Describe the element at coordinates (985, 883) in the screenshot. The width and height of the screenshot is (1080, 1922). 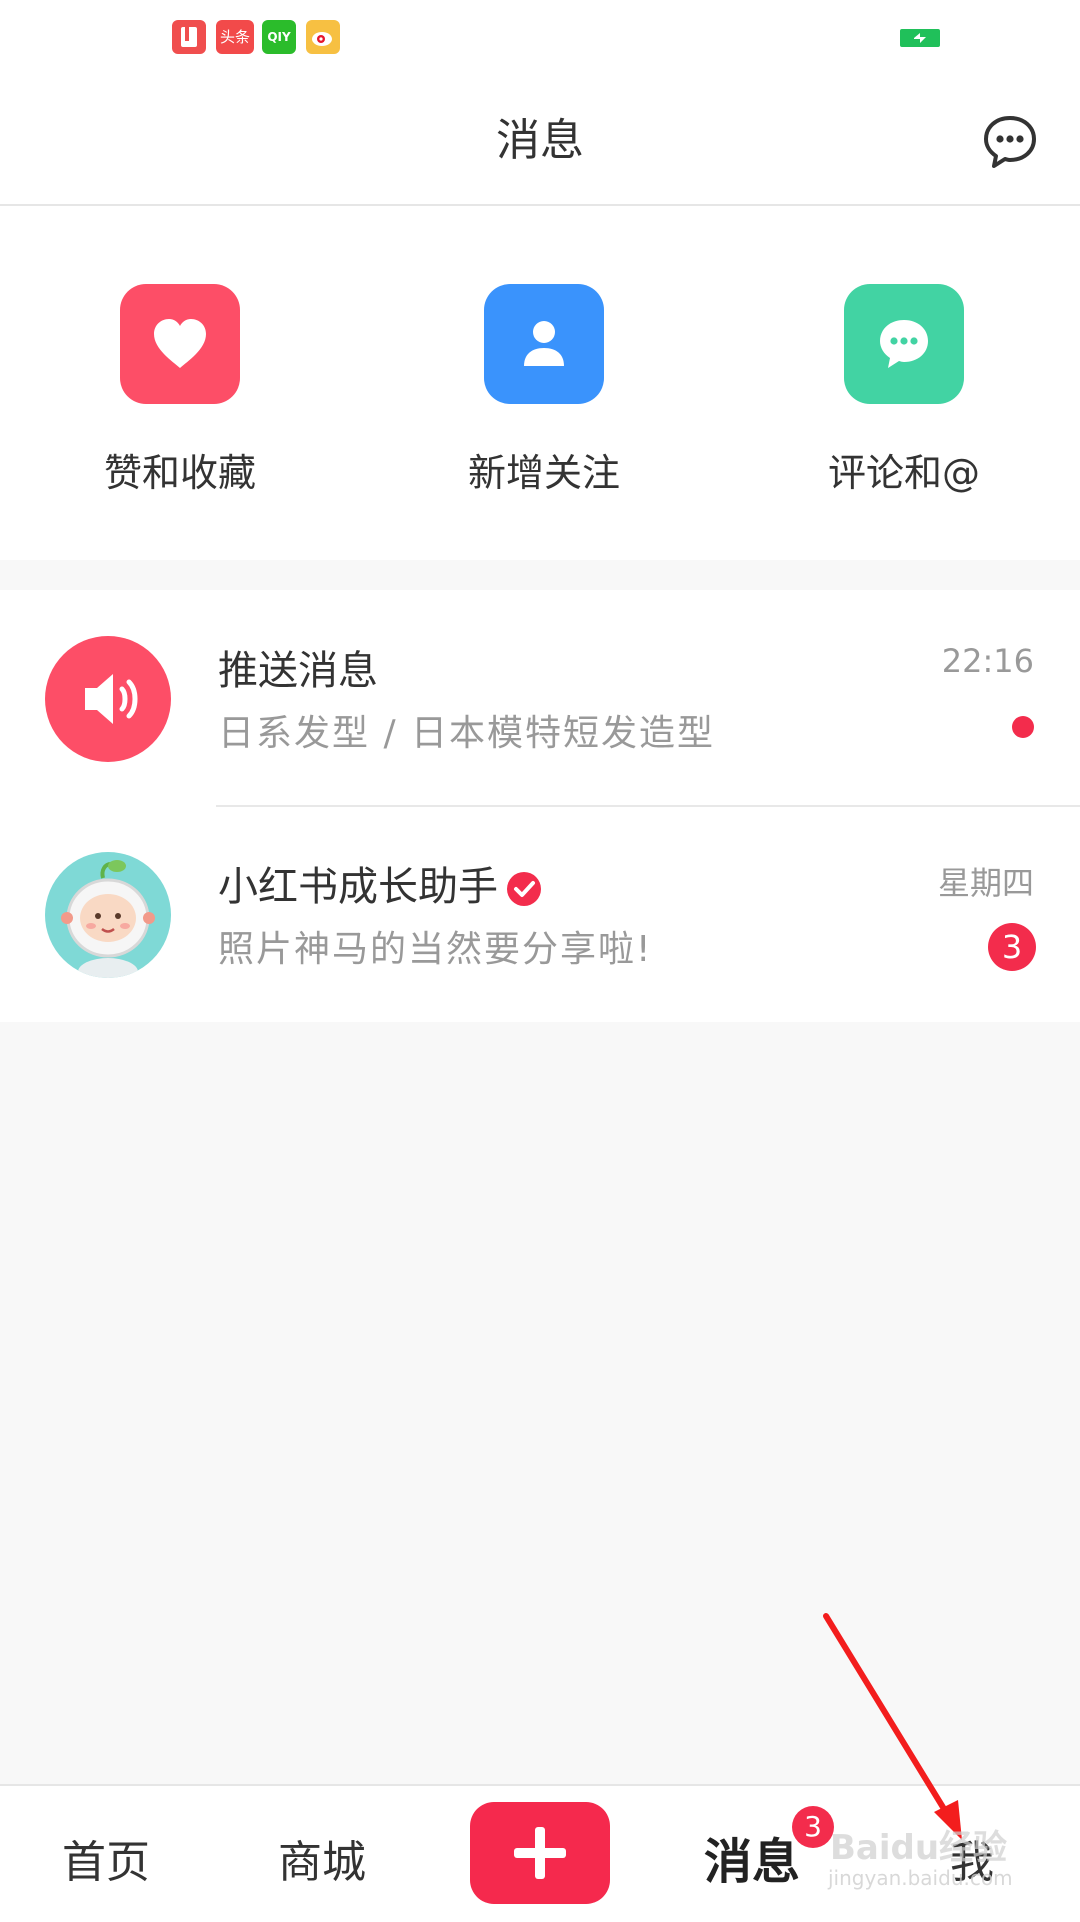
I see `message-time: 星期四` at that location.